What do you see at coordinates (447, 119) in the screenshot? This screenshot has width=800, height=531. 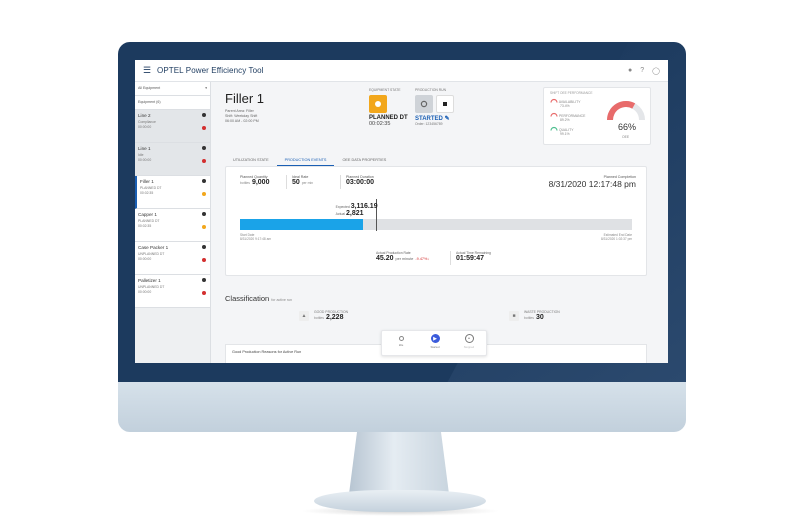 I see `edit-icon: ✎` at bounding box center [447, 119].